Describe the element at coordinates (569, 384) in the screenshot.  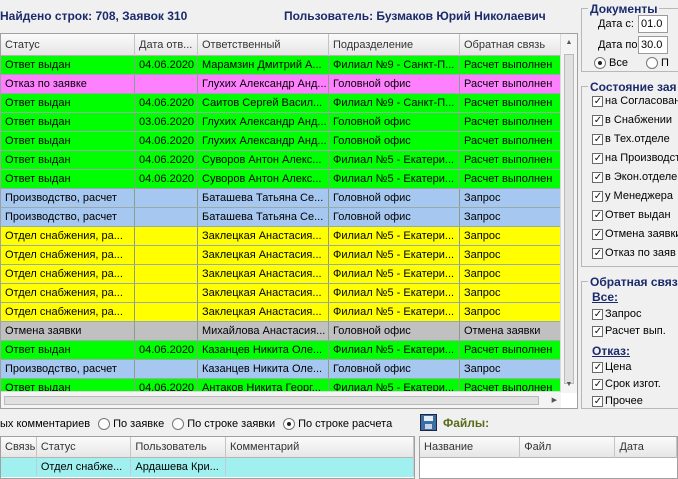
I see `scroll-down-icon: ▼` at that location.